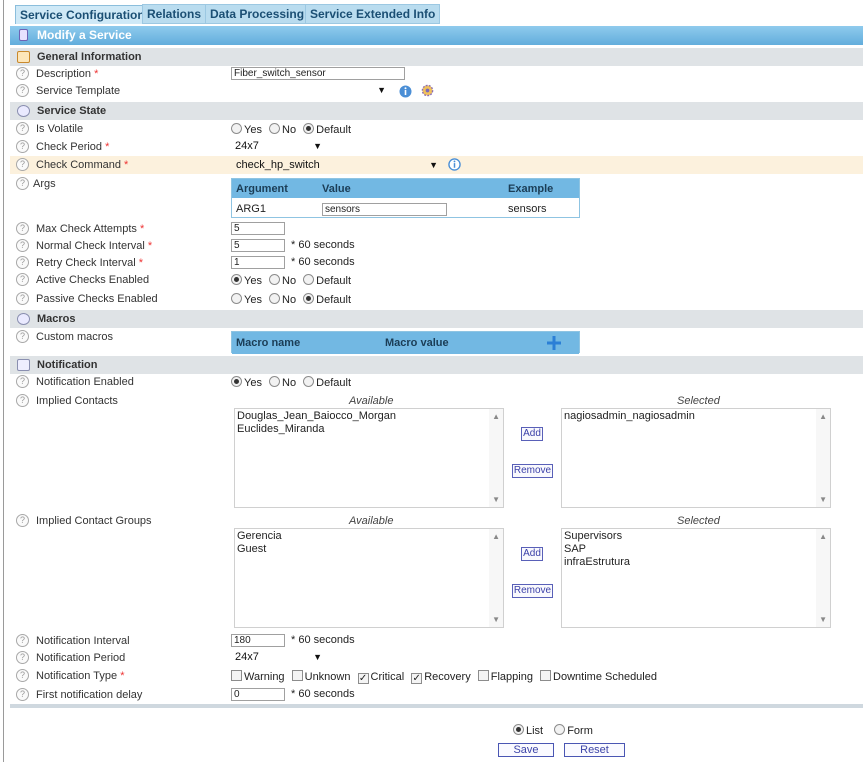  What do you see at coordinates (373, 14) in the screenshot?
I see `tab-service-extended-info: Service Extended Info` at bounding box center [373, 14].